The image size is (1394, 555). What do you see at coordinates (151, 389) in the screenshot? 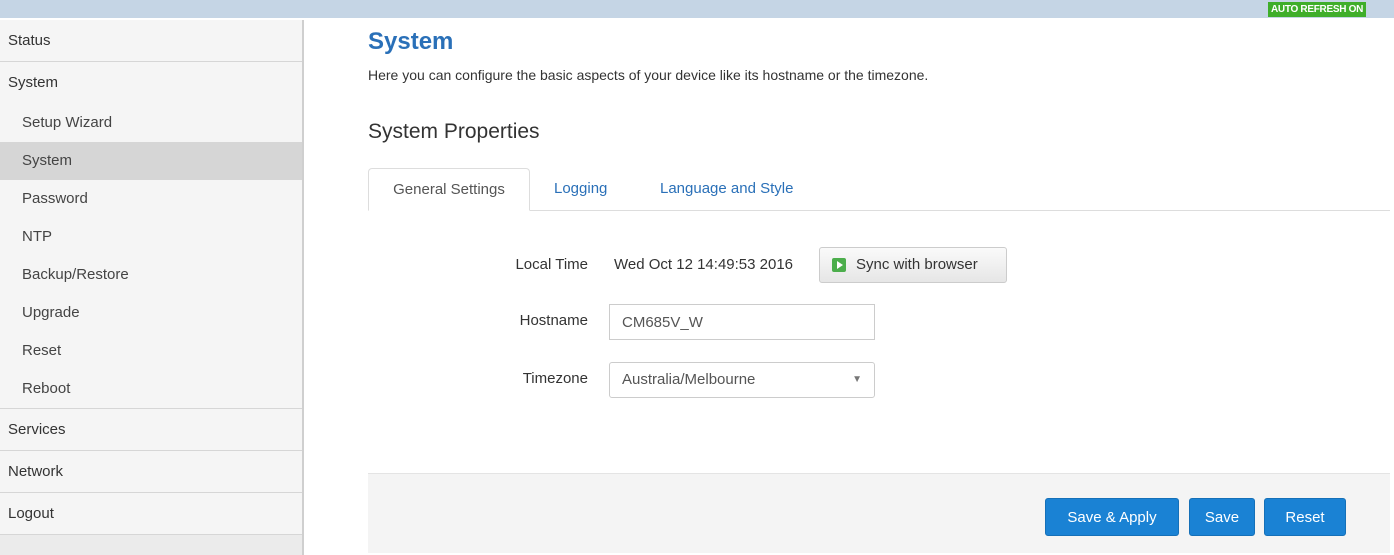
I see `sidebar-item-reboot: Reboot` at bounding box center [151, 389].